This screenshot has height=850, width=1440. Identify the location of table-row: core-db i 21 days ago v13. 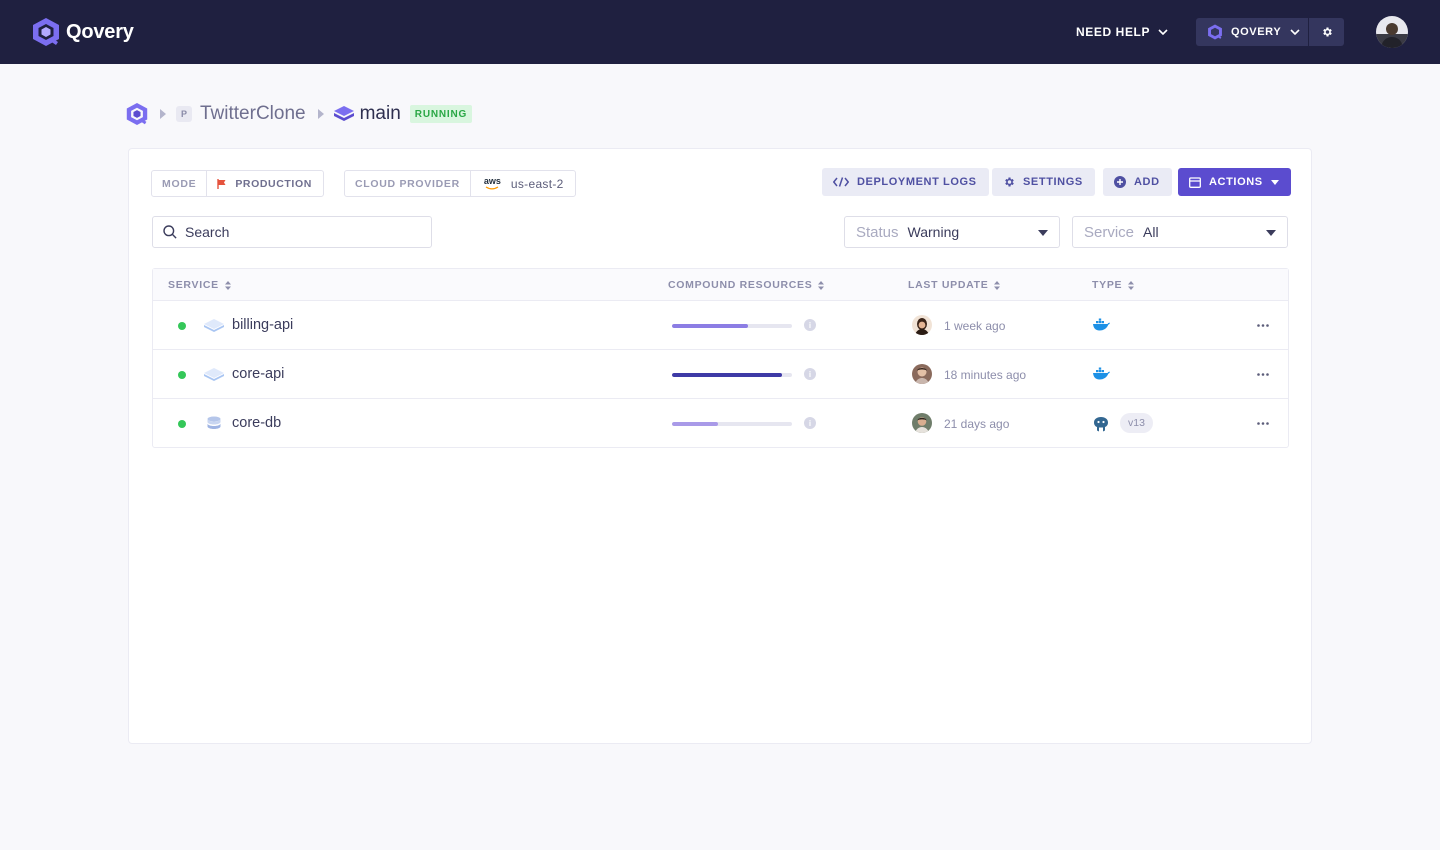
(720, 423).